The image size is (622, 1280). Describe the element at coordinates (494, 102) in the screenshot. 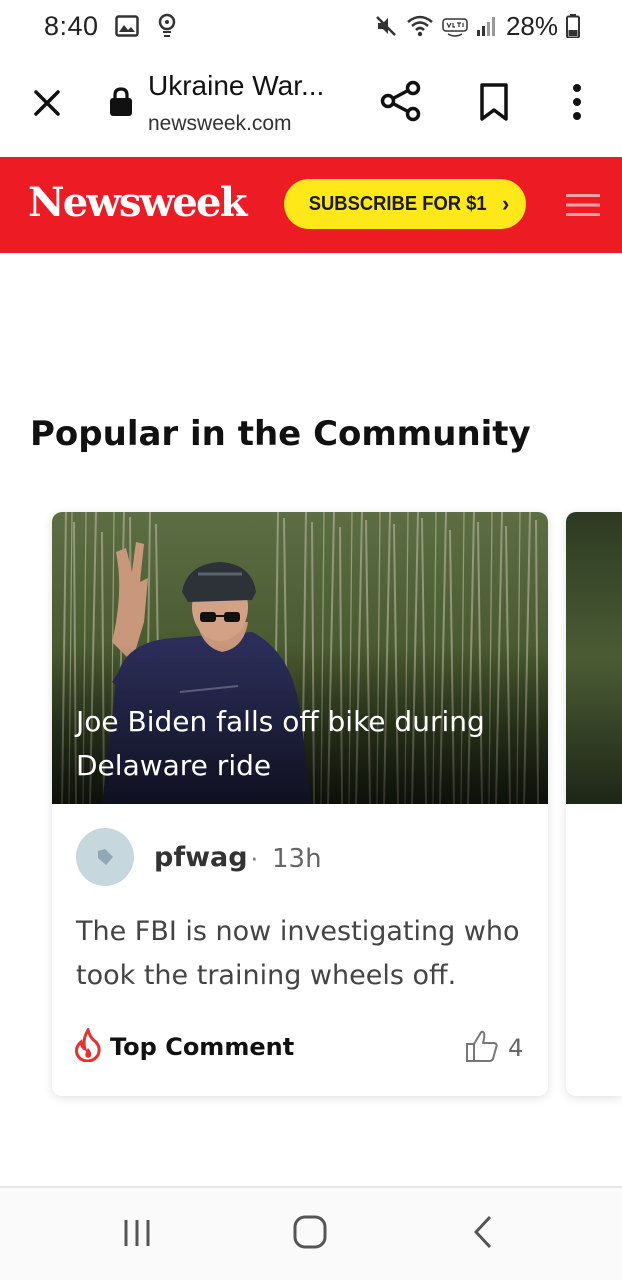

I see `bookmark-icon` at that location.